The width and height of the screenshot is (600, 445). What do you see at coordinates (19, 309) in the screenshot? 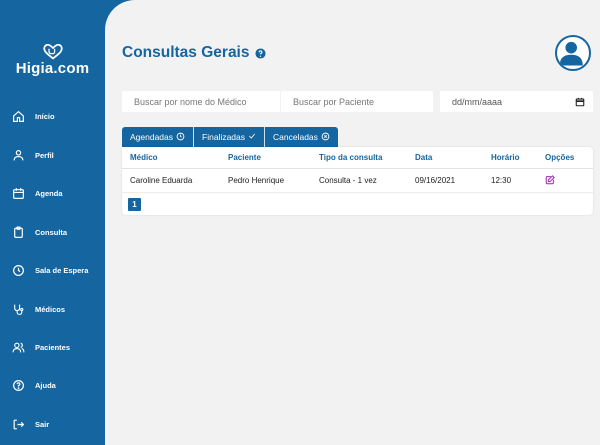
I see `stethoscope-icon` at bounding box center [19, 309].